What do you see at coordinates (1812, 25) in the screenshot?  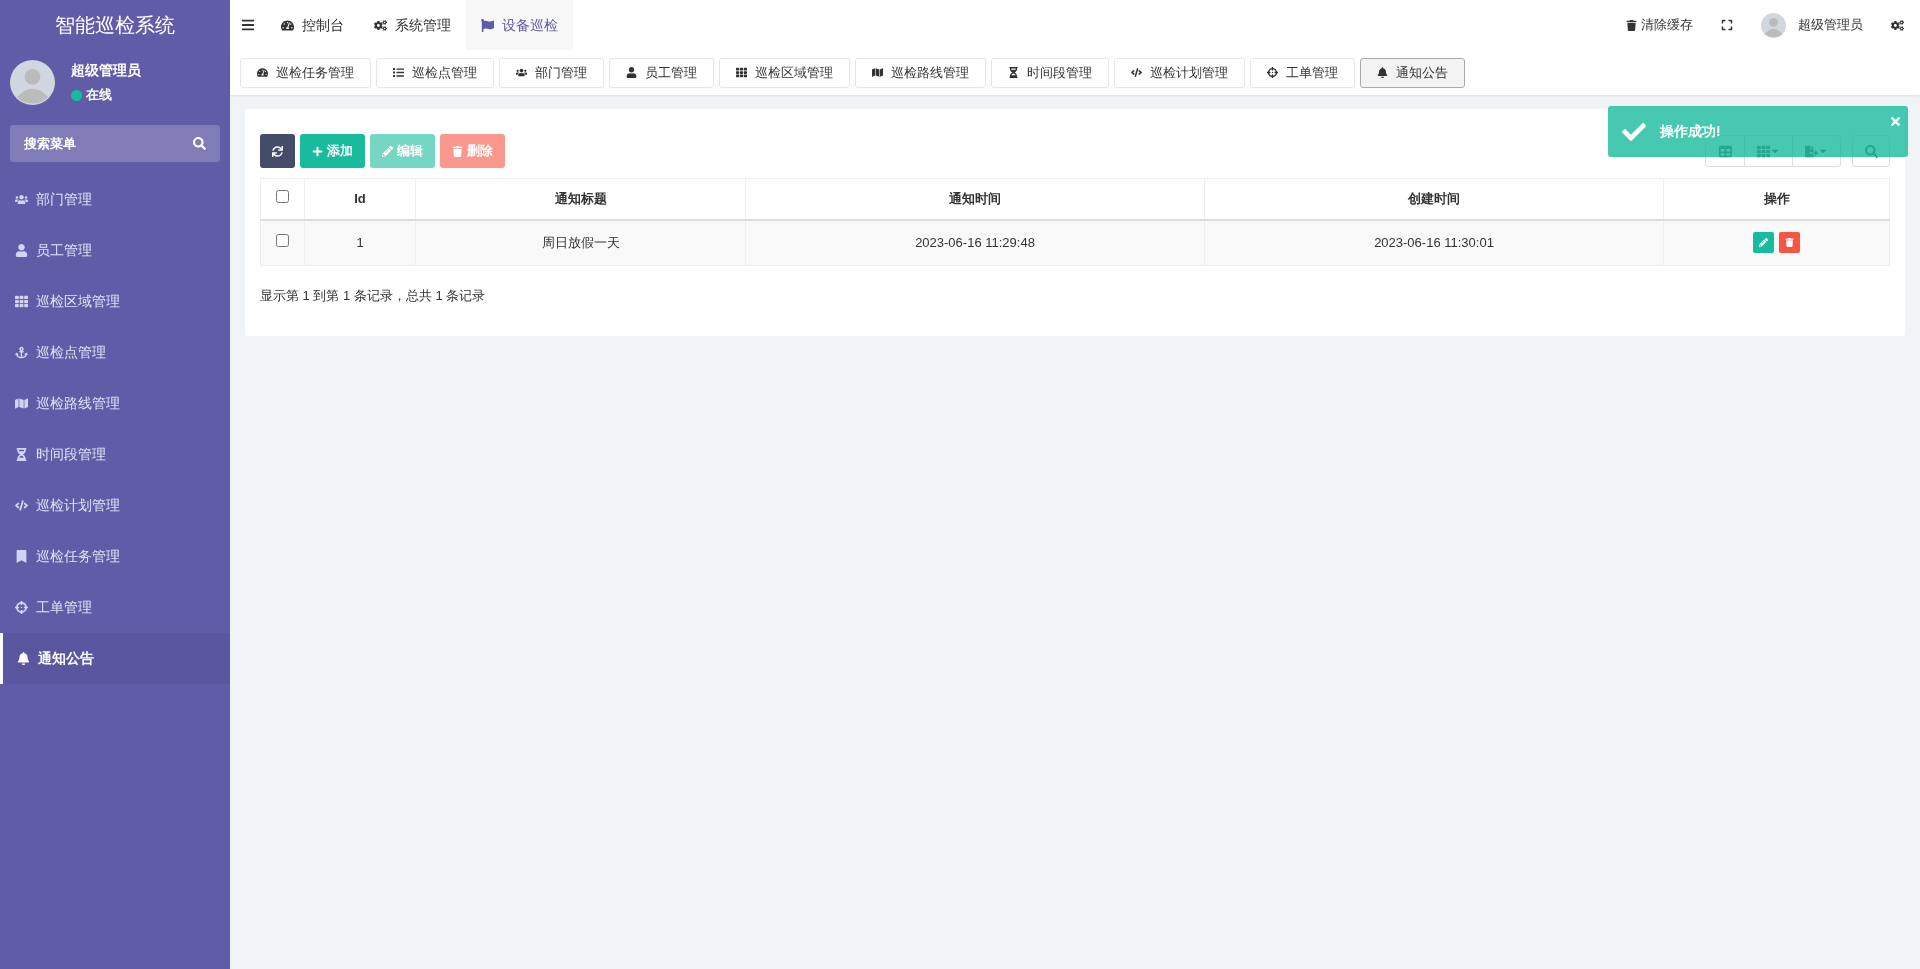 I see `user-menu: 超级管理员` at bounding box center [1812, 25].